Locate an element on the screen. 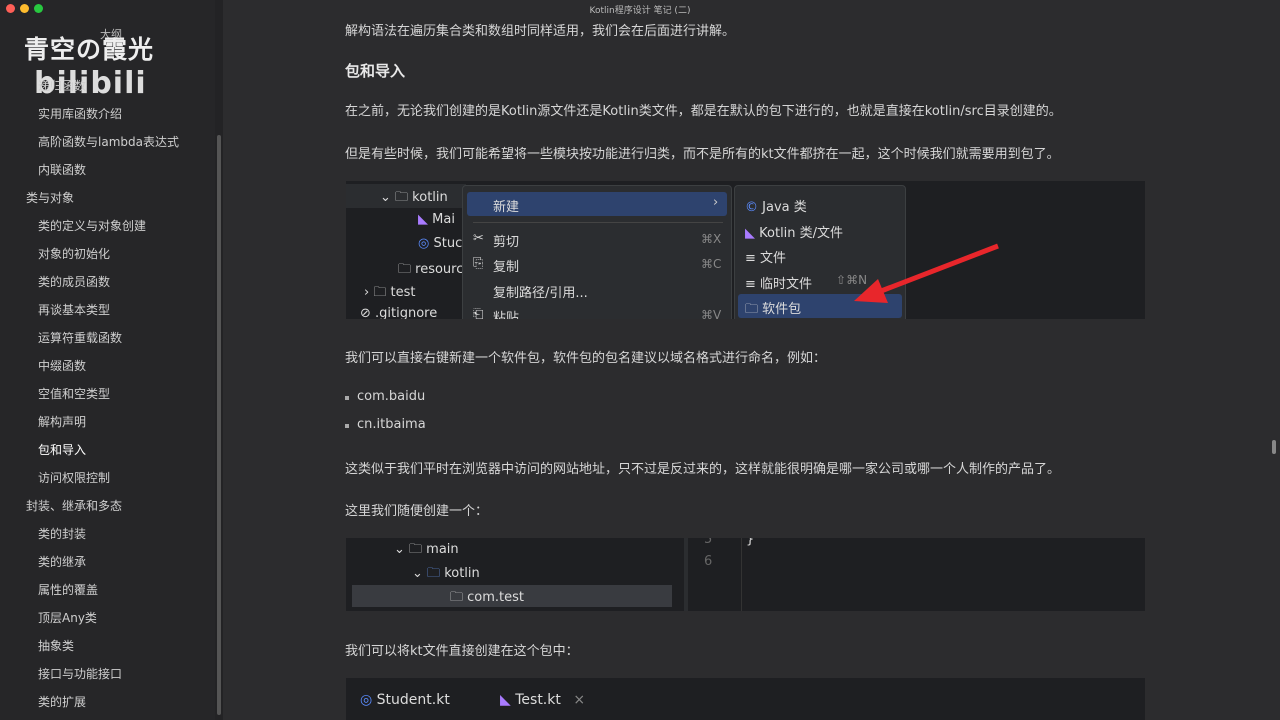 This screenshot has width=1280, height=720. maximize-button is located at coordinates (38, 8).